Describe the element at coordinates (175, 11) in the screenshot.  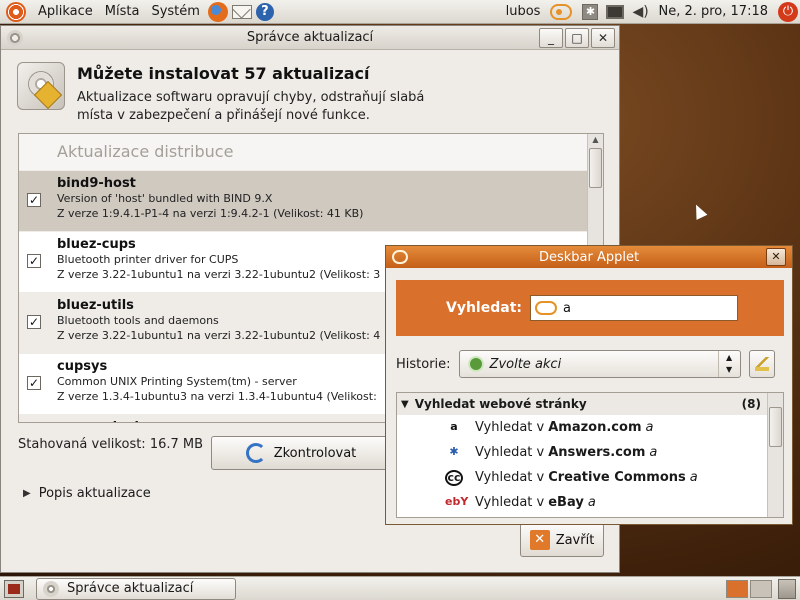
I see `menu-system: Systém` at that location.